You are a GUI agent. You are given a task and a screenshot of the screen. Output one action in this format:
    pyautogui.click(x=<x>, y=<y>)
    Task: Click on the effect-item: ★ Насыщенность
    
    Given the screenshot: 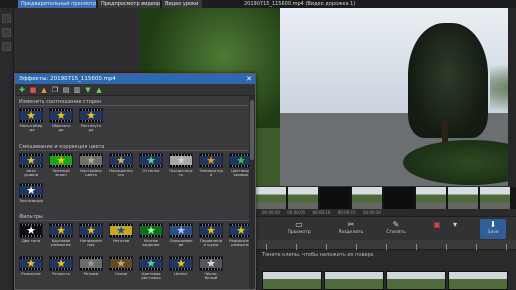 What is the action you would take?
    pyautogui.click(x=121, y=165)
    